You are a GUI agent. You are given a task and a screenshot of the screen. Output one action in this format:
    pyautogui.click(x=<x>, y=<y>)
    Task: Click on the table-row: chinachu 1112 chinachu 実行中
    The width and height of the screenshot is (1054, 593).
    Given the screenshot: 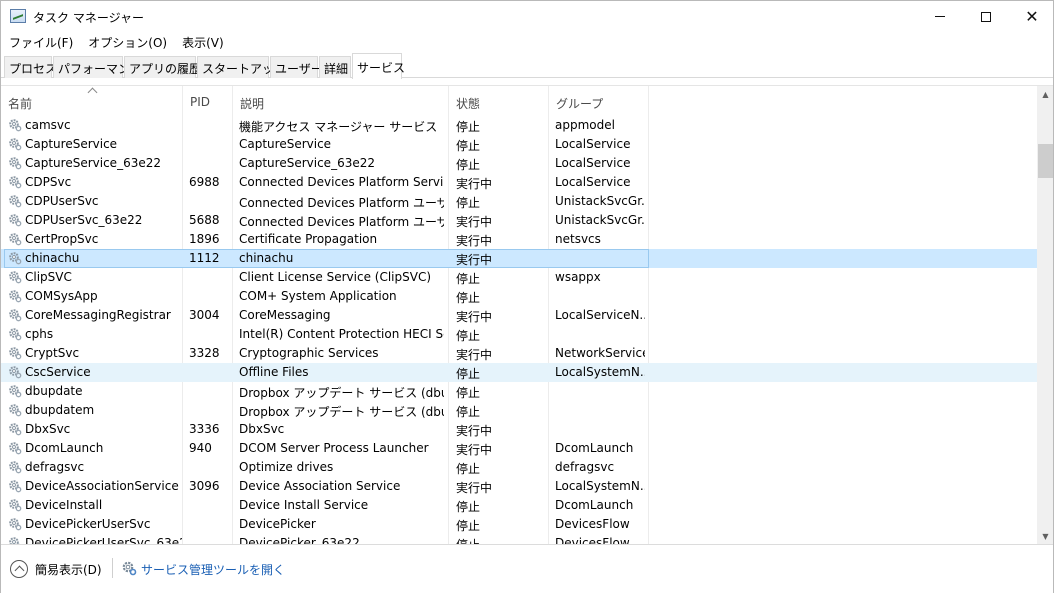 What is the action you would take?
    pyautogui.click(x=519, y=258)
    